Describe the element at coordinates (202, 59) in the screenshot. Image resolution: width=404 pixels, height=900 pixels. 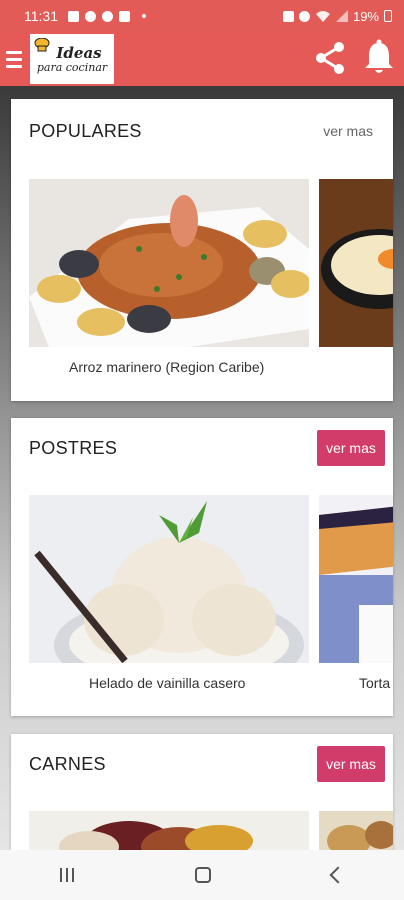
I see `app-bar: Ideas para cocinar` at that location.